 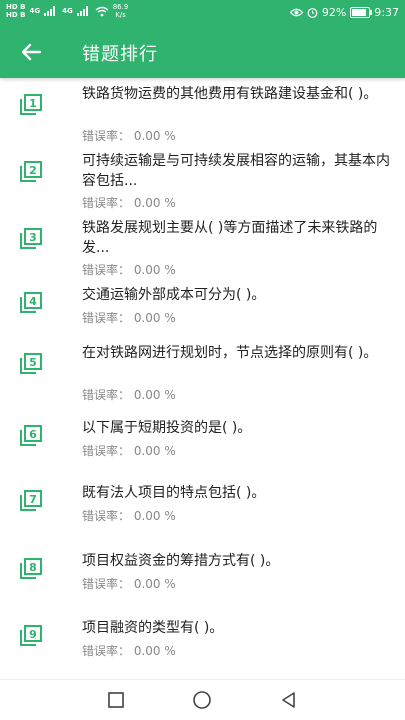 I want to click on question-number-icon: 1, so click(x=31, y=104).